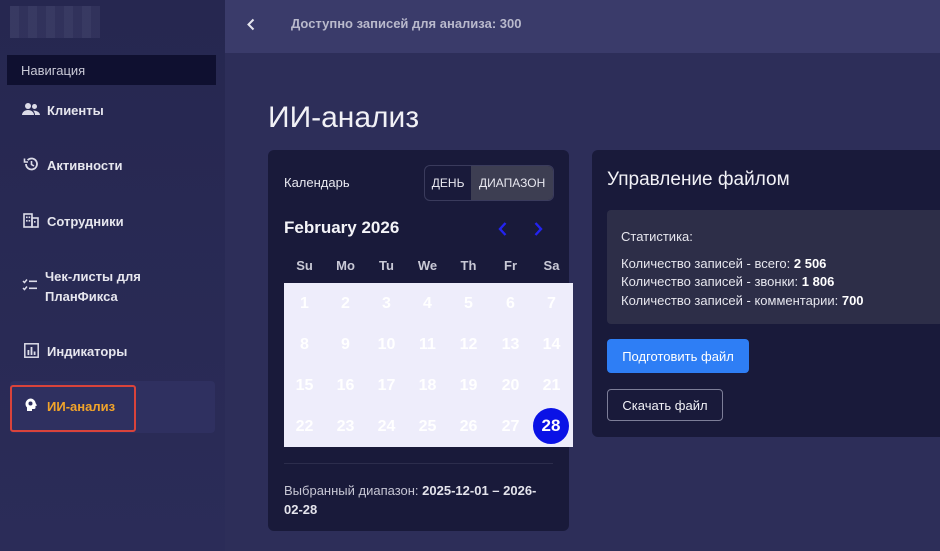 The image size is (940, 551). What do you see at coordinates (304, 385) in the screenshot?
I see `calendar-day: 15` at bounding box center [304, 385].